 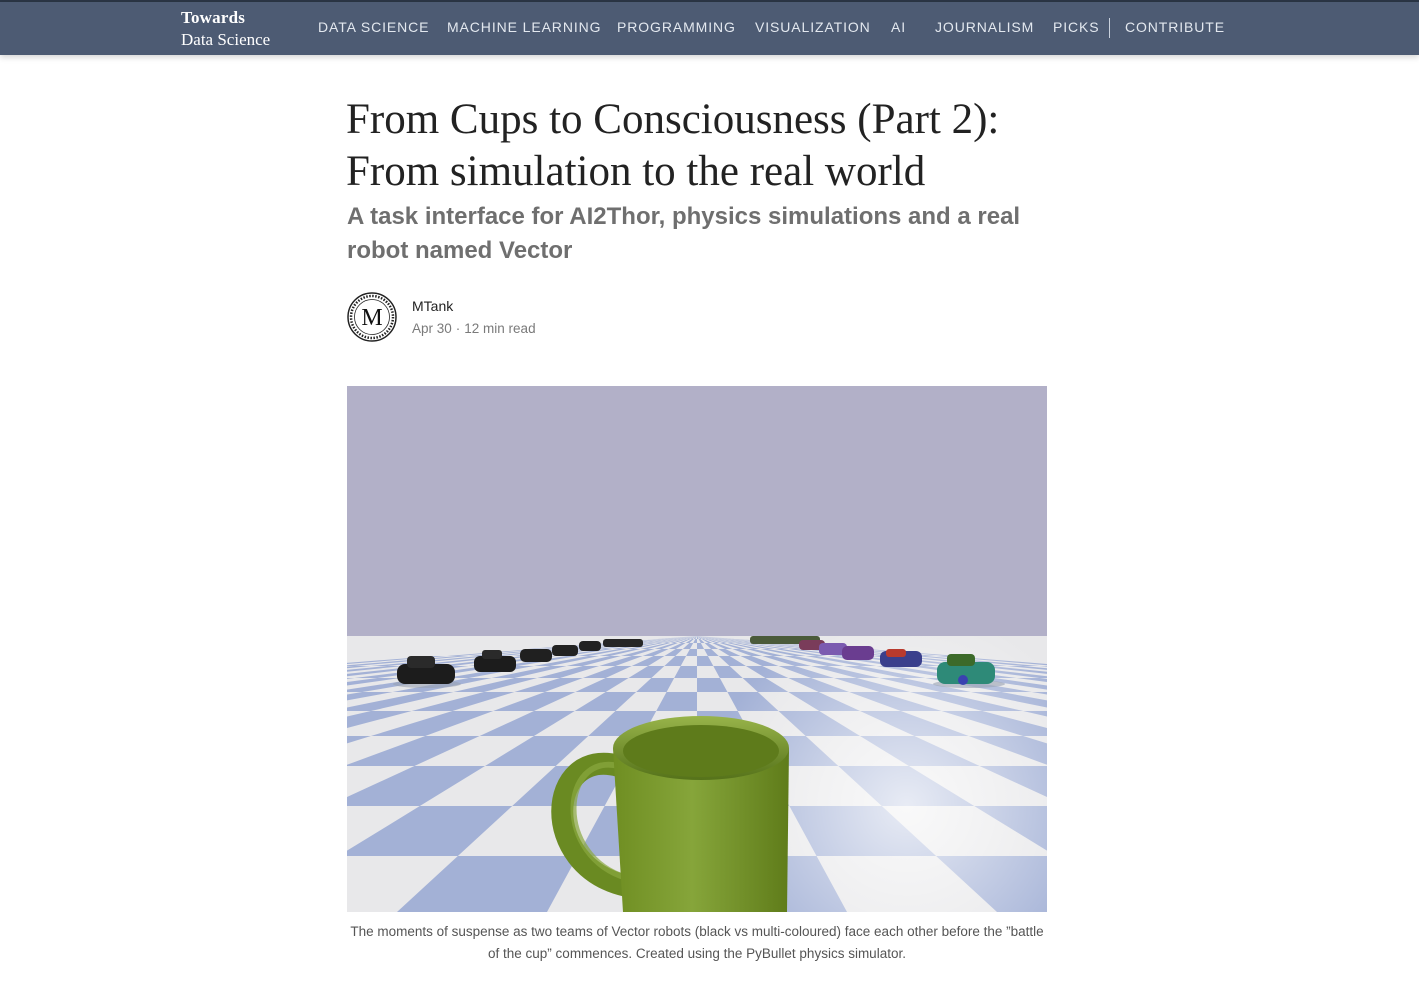 I want to click on author-name: MTank, so click(x=432, y=306).